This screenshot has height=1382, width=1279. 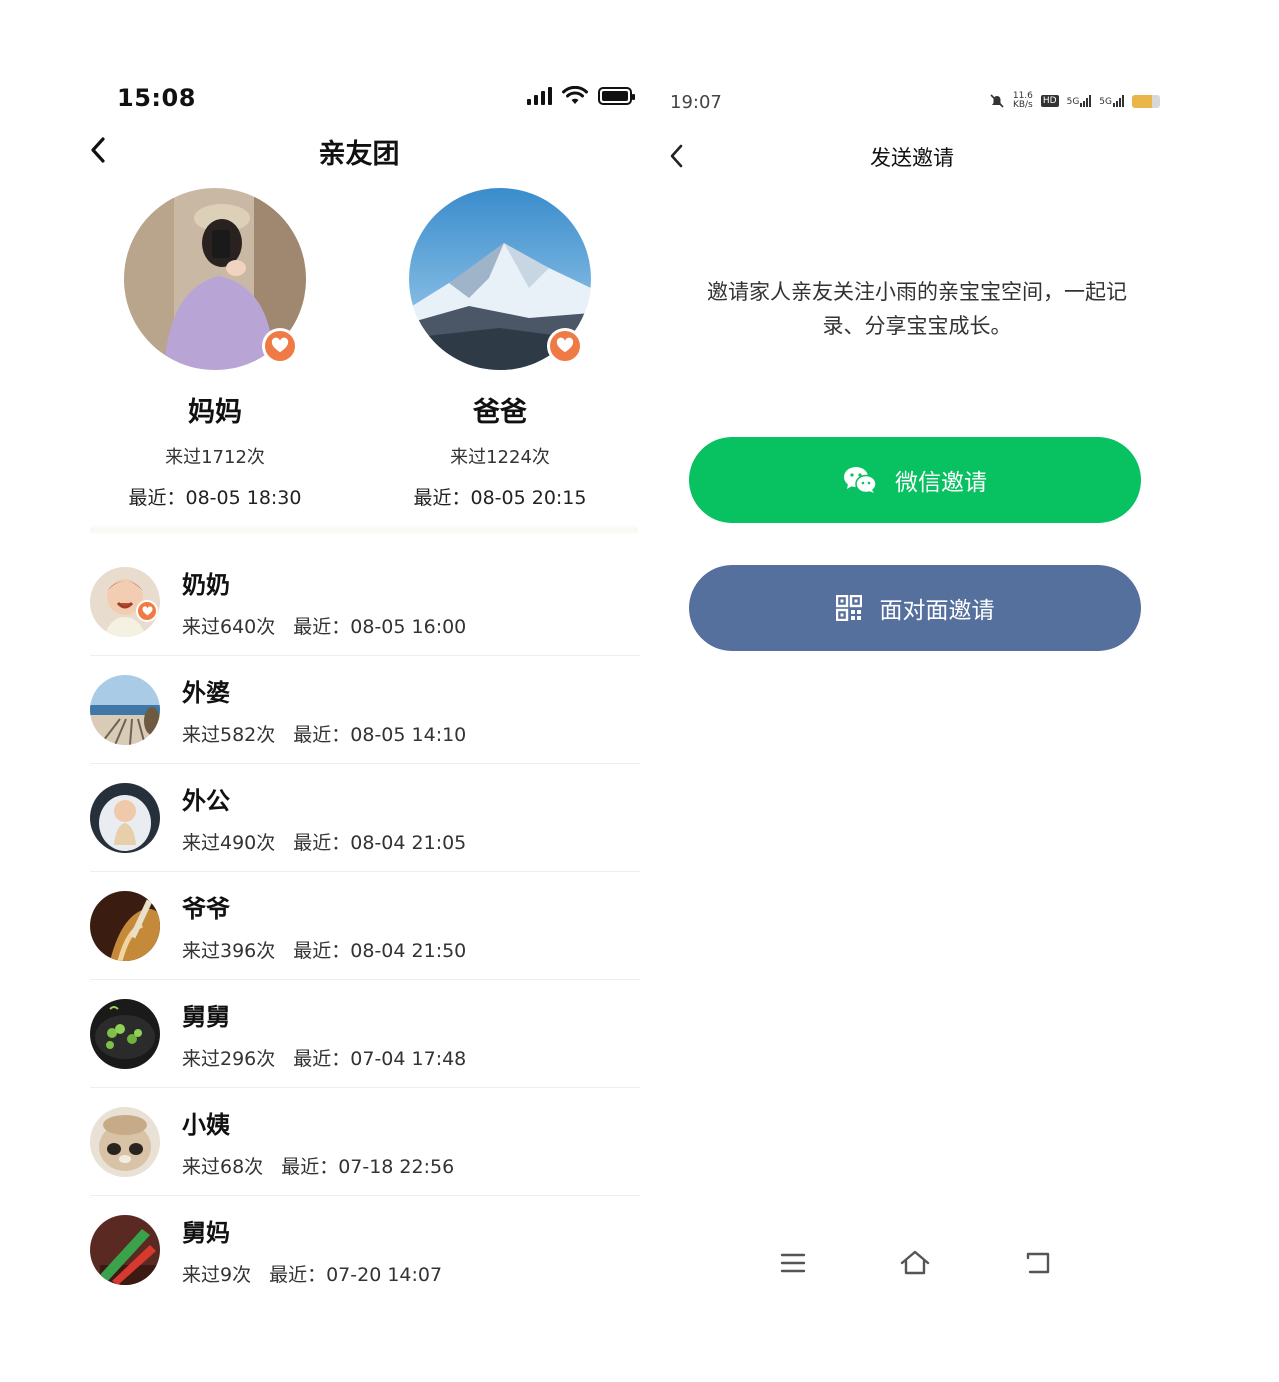 What do you see at coordinates (206, 1233) in the screenshot?
I see `member-name: 舅妈` at bounding box center [206, 1233].